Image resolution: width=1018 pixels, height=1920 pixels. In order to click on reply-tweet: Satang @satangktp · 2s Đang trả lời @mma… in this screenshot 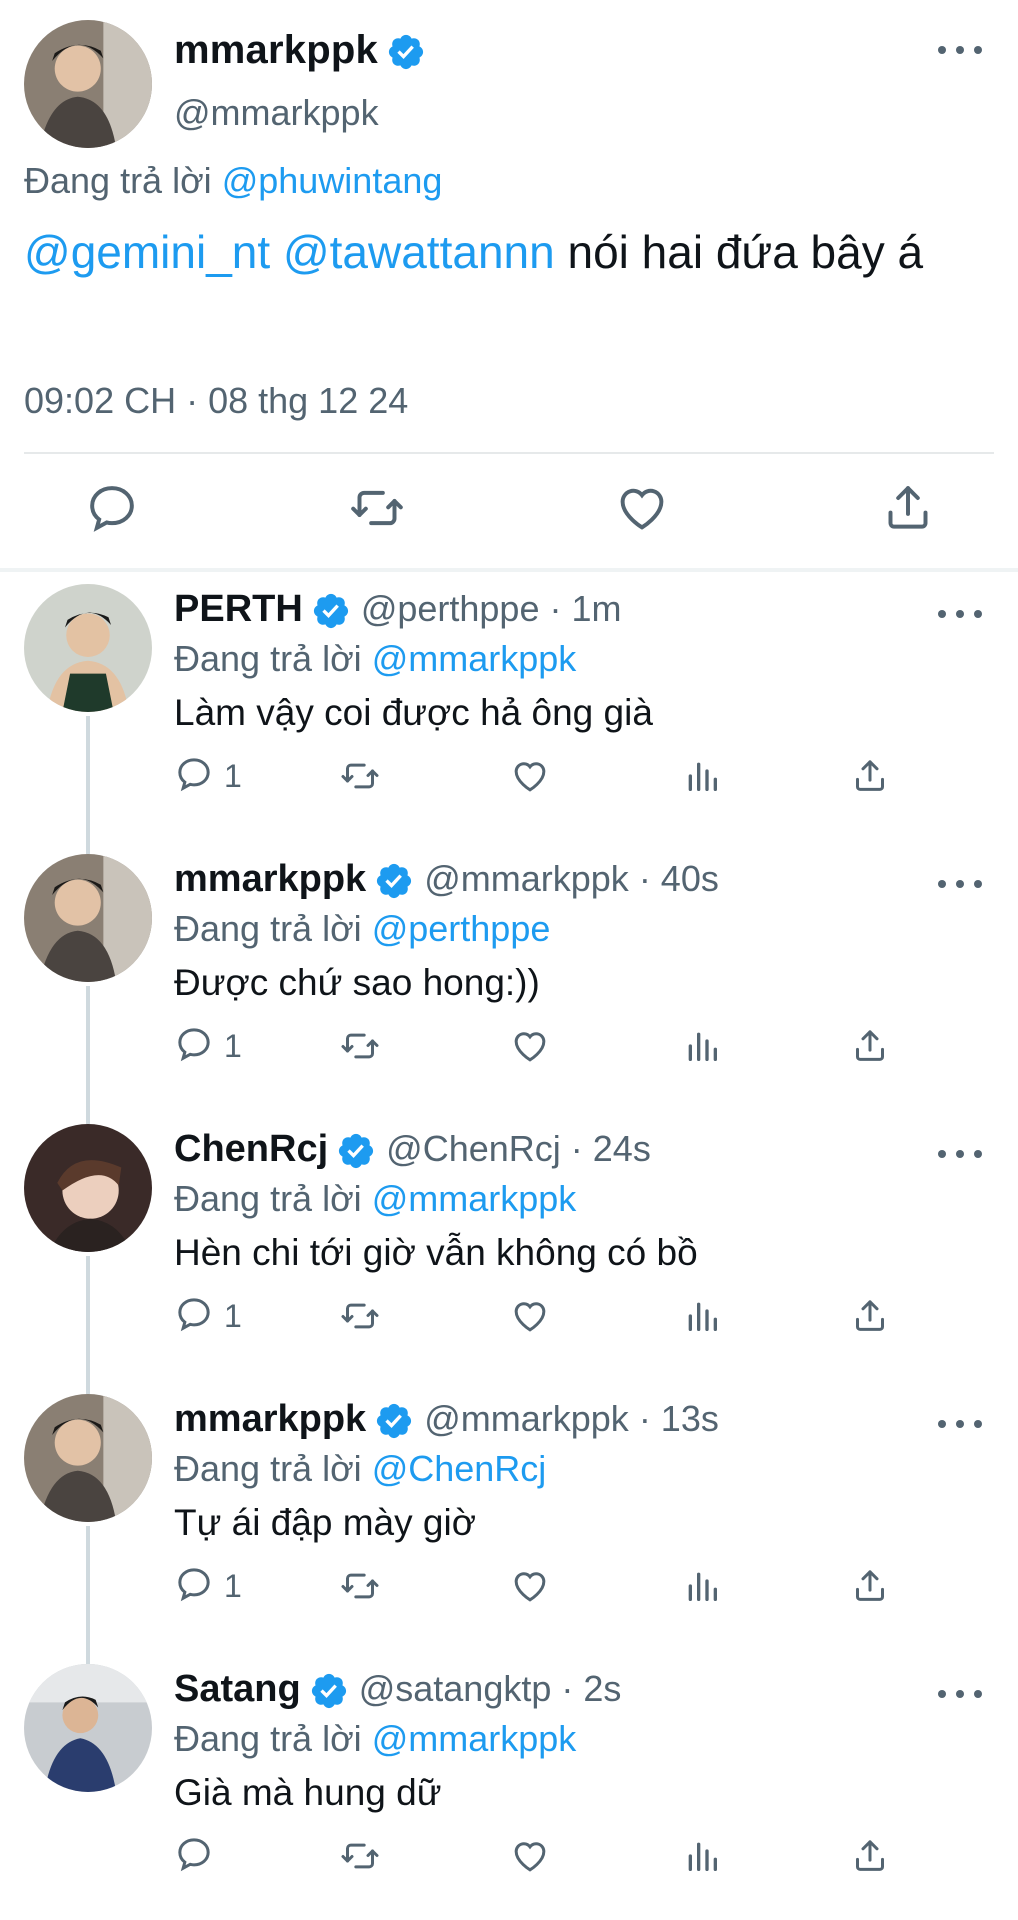, I will do `click(509, 1784)`.